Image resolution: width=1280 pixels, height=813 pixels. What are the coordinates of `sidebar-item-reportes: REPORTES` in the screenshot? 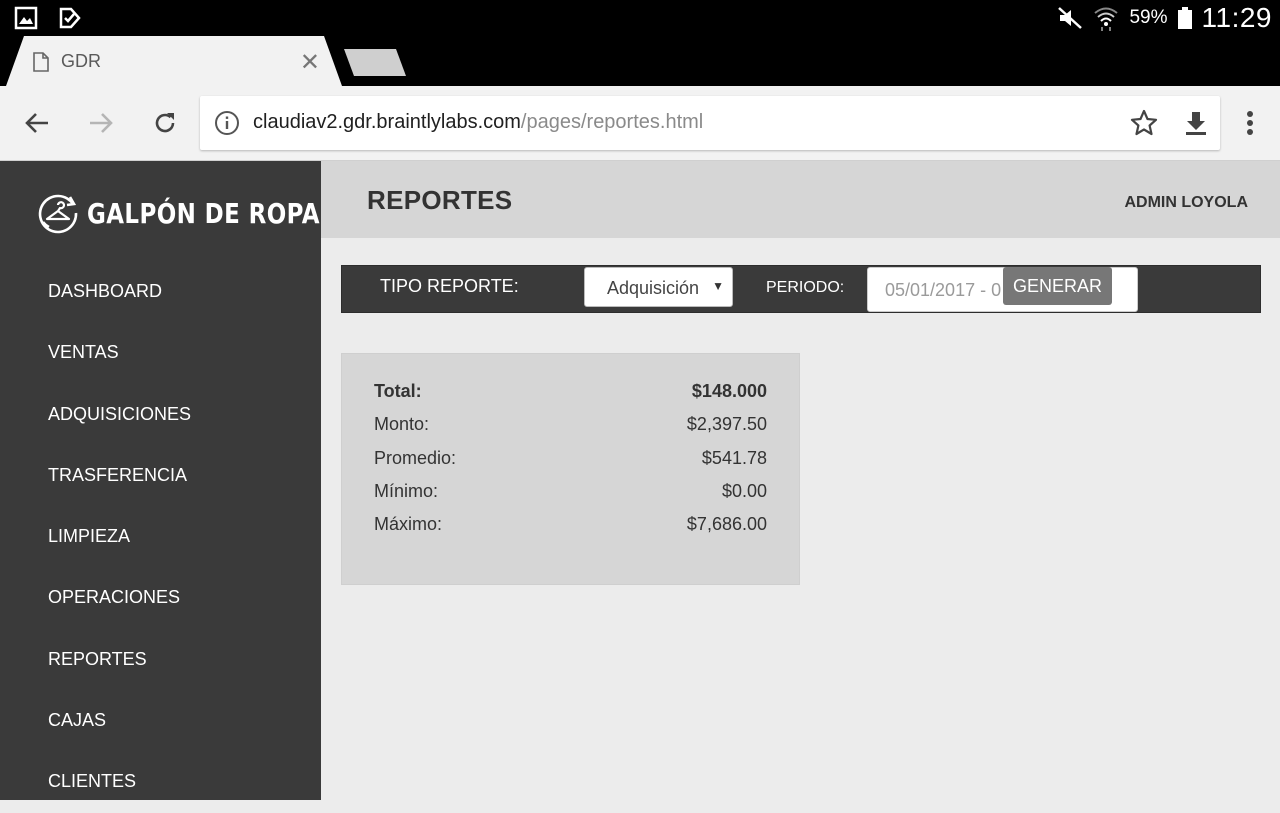 It's located at (160, 659).